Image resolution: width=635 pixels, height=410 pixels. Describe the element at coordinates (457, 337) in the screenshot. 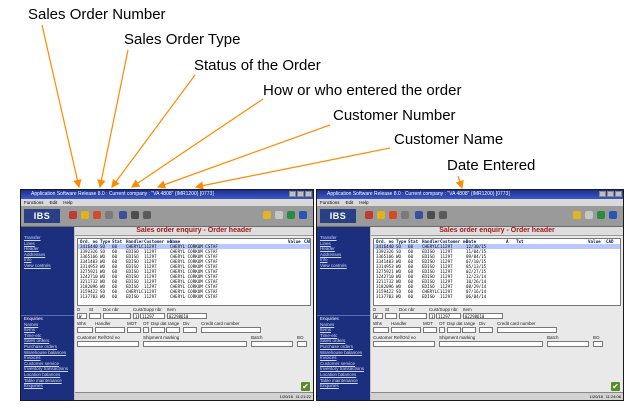

I see `label-shipment-marking: Shipment marking` at that location.